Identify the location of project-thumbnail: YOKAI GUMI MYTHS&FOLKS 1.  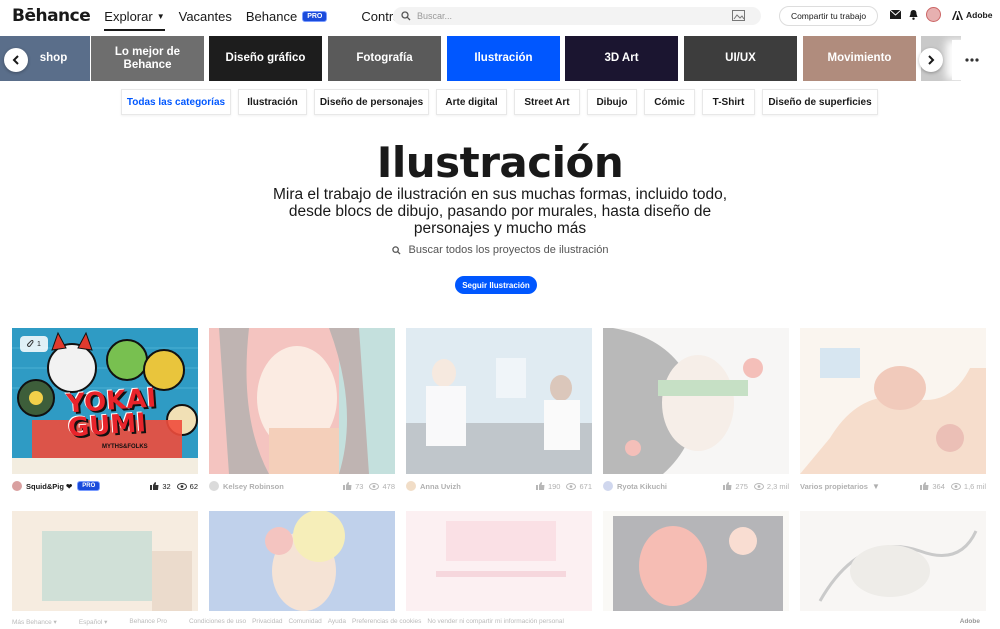
(105, 401).